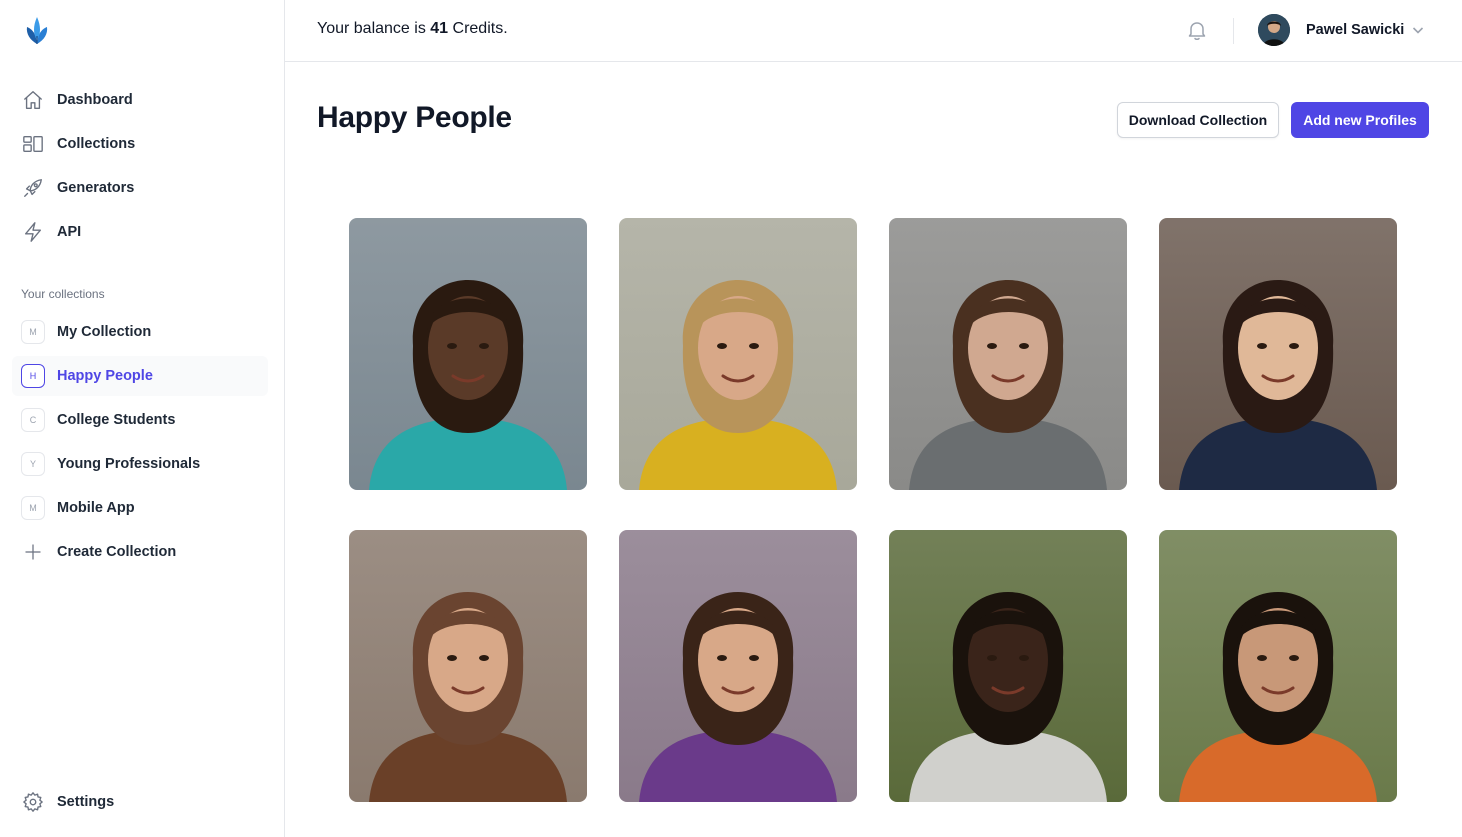 Image resolution: width=1462 pixels, height=837 pixels. What do you see at coordinates (439, 28) in the screenshot?
I see `balance-amount: 41` at bounding box center [439, 28].